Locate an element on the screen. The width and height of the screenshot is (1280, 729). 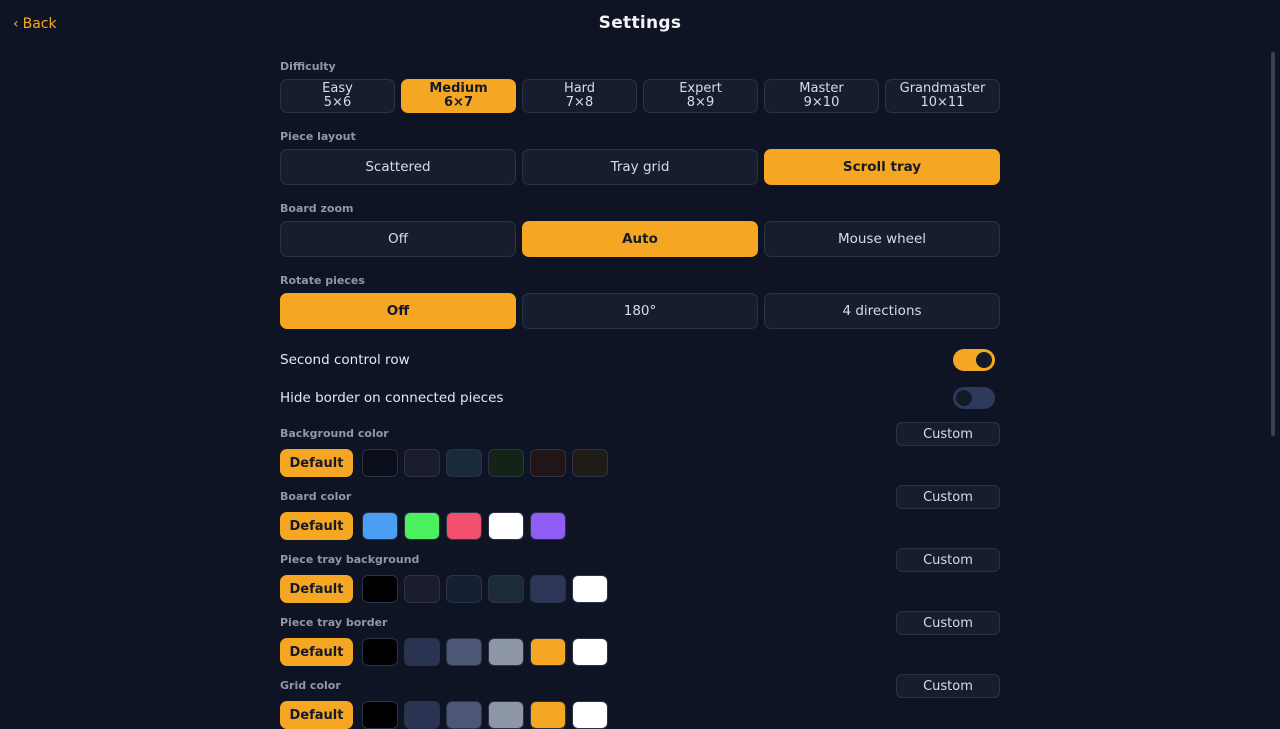
piece-layout-selector: Scattered Tray grid Scroll tray is located at coordinates (640, 167).